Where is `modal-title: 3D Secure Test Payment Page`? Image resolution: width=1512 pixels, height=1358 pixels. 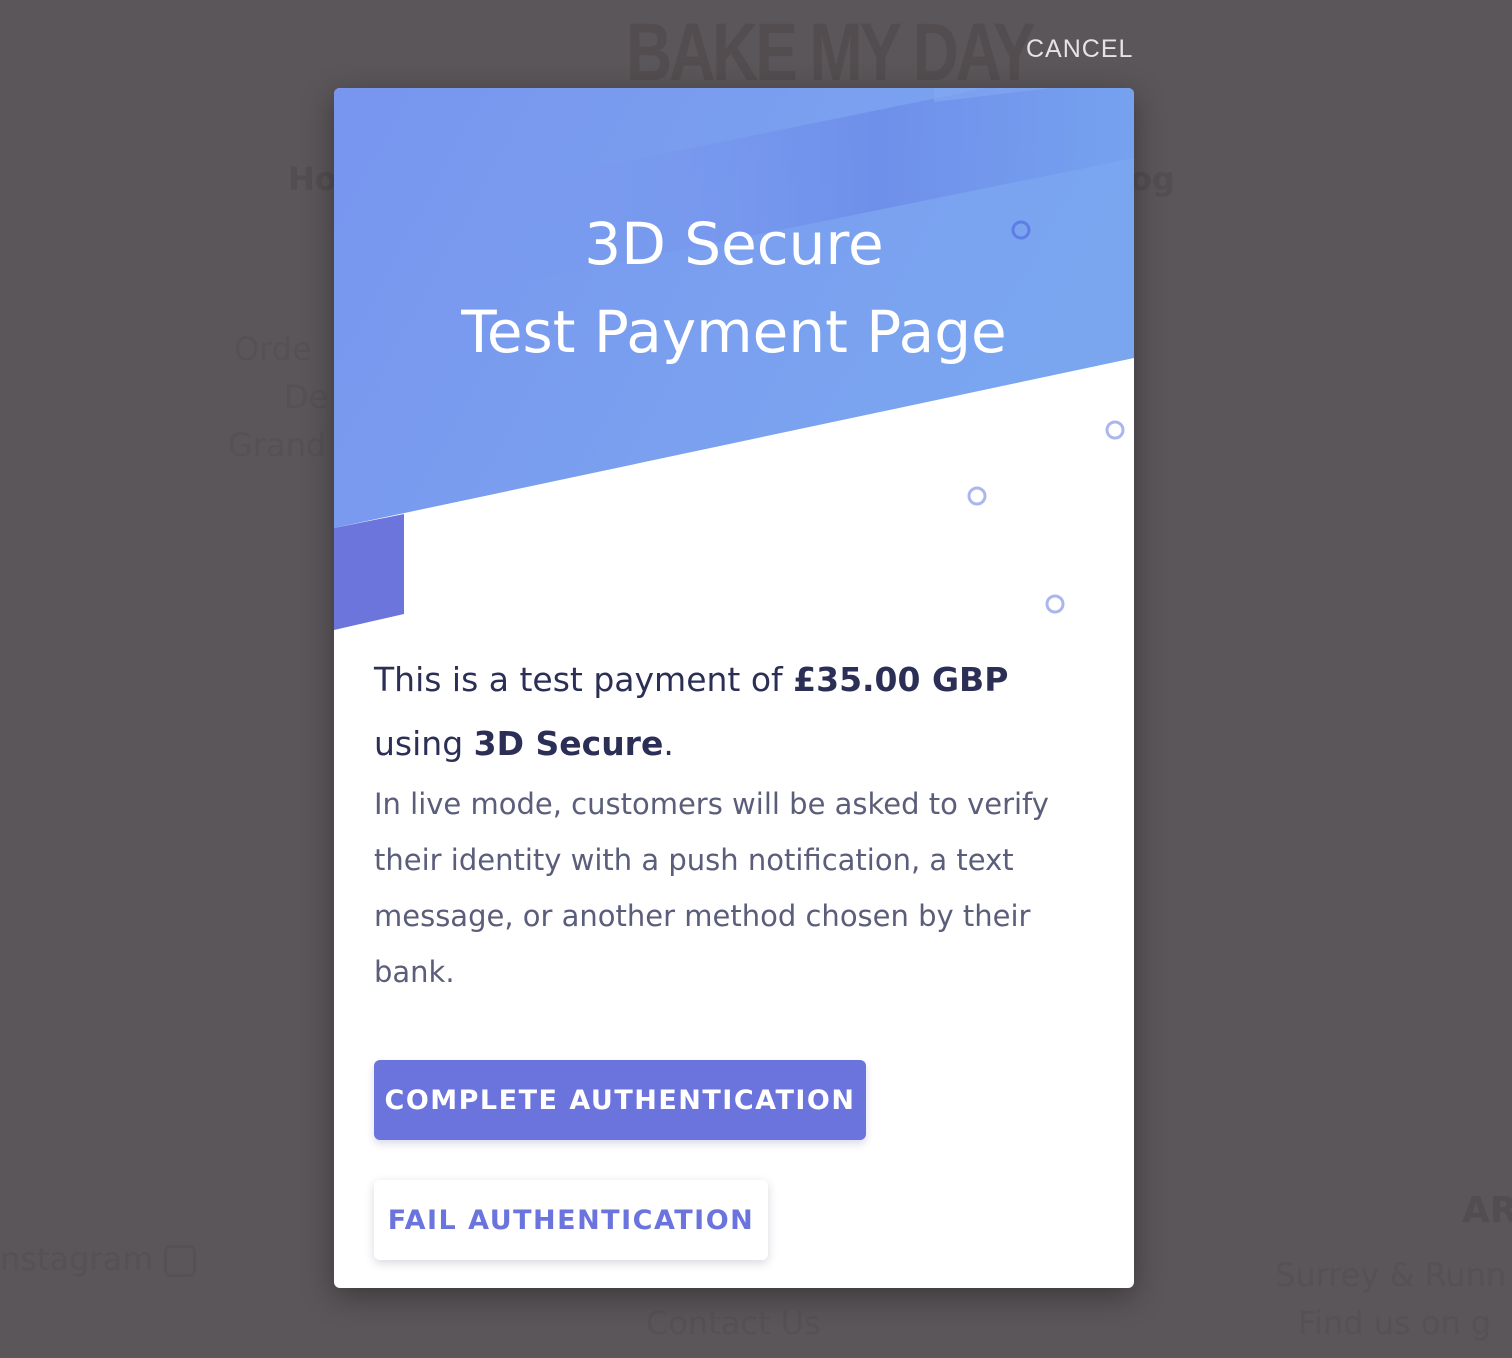 modal-title: 3D Secure Test Payment Page is located at coordinates (734, 288).